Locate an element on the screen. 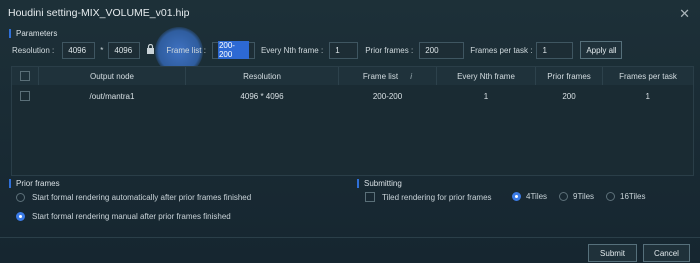 This screenshot has width=700, height=263. parameters-section-label: Parameters is located at coordinates (33, 33).